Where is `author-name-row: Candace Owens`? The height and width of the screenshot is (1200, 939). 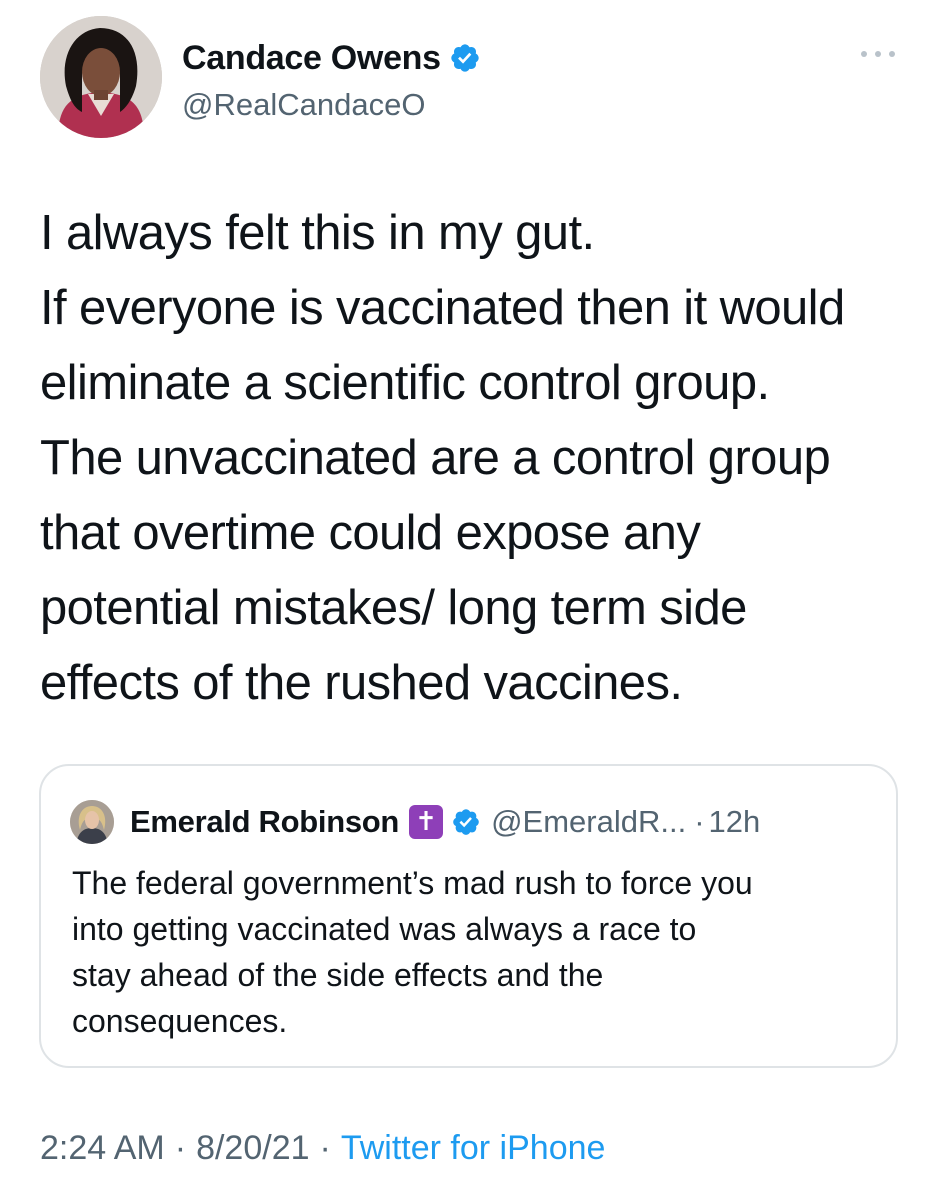
author-name-row: Candace Owens is located at coordinates (331, 58).